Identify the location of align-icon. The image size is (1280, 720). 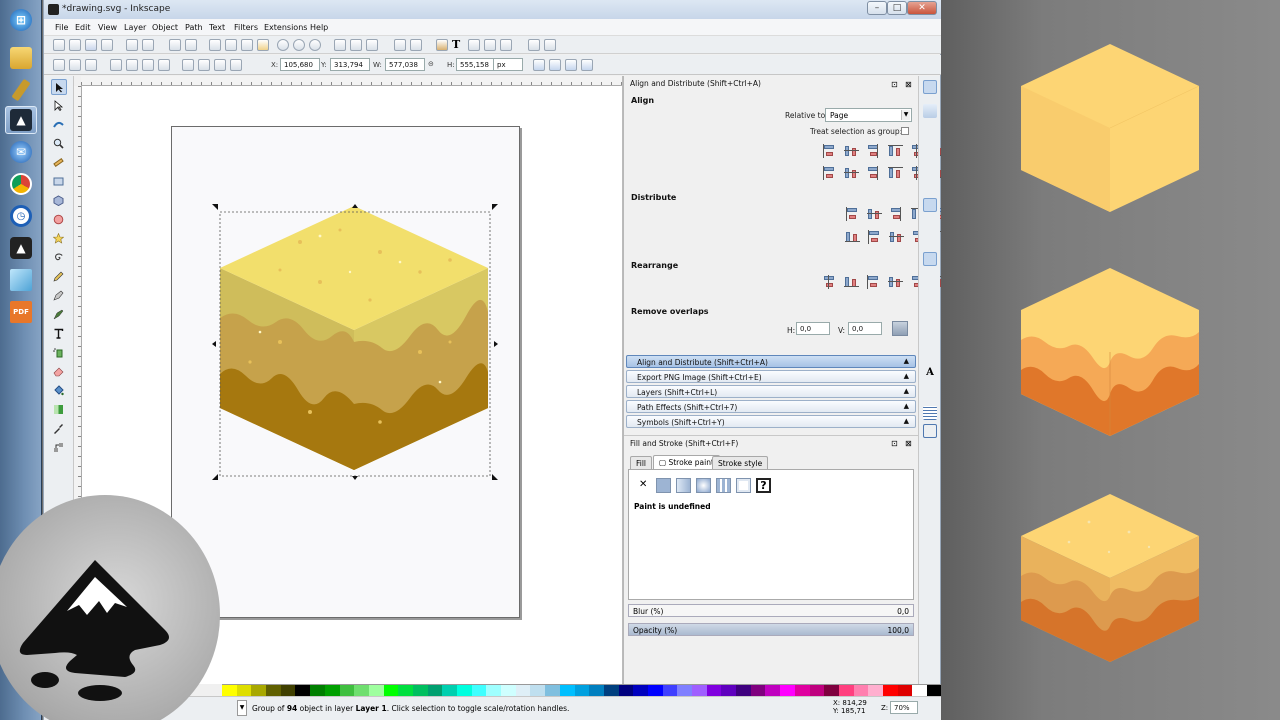
(506, 45).